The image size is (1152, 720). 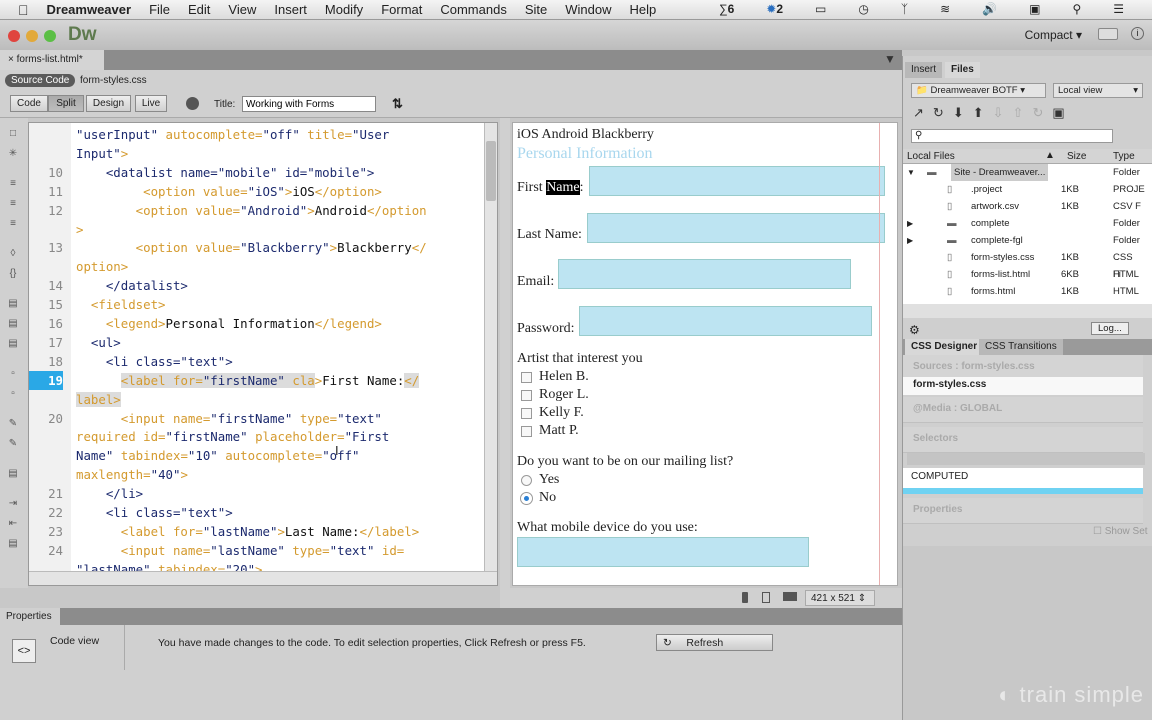 I want to click on code-line: 15 <fieldset>, so click(x=259, y=304).